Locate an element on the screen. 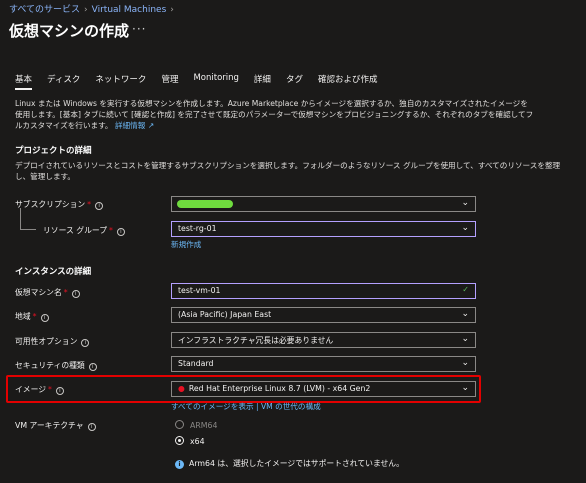 This screenshot has height=483, width=586. region-select: (Asia Pacific) Japan East ⌄ is located at coordinates (323, 315).